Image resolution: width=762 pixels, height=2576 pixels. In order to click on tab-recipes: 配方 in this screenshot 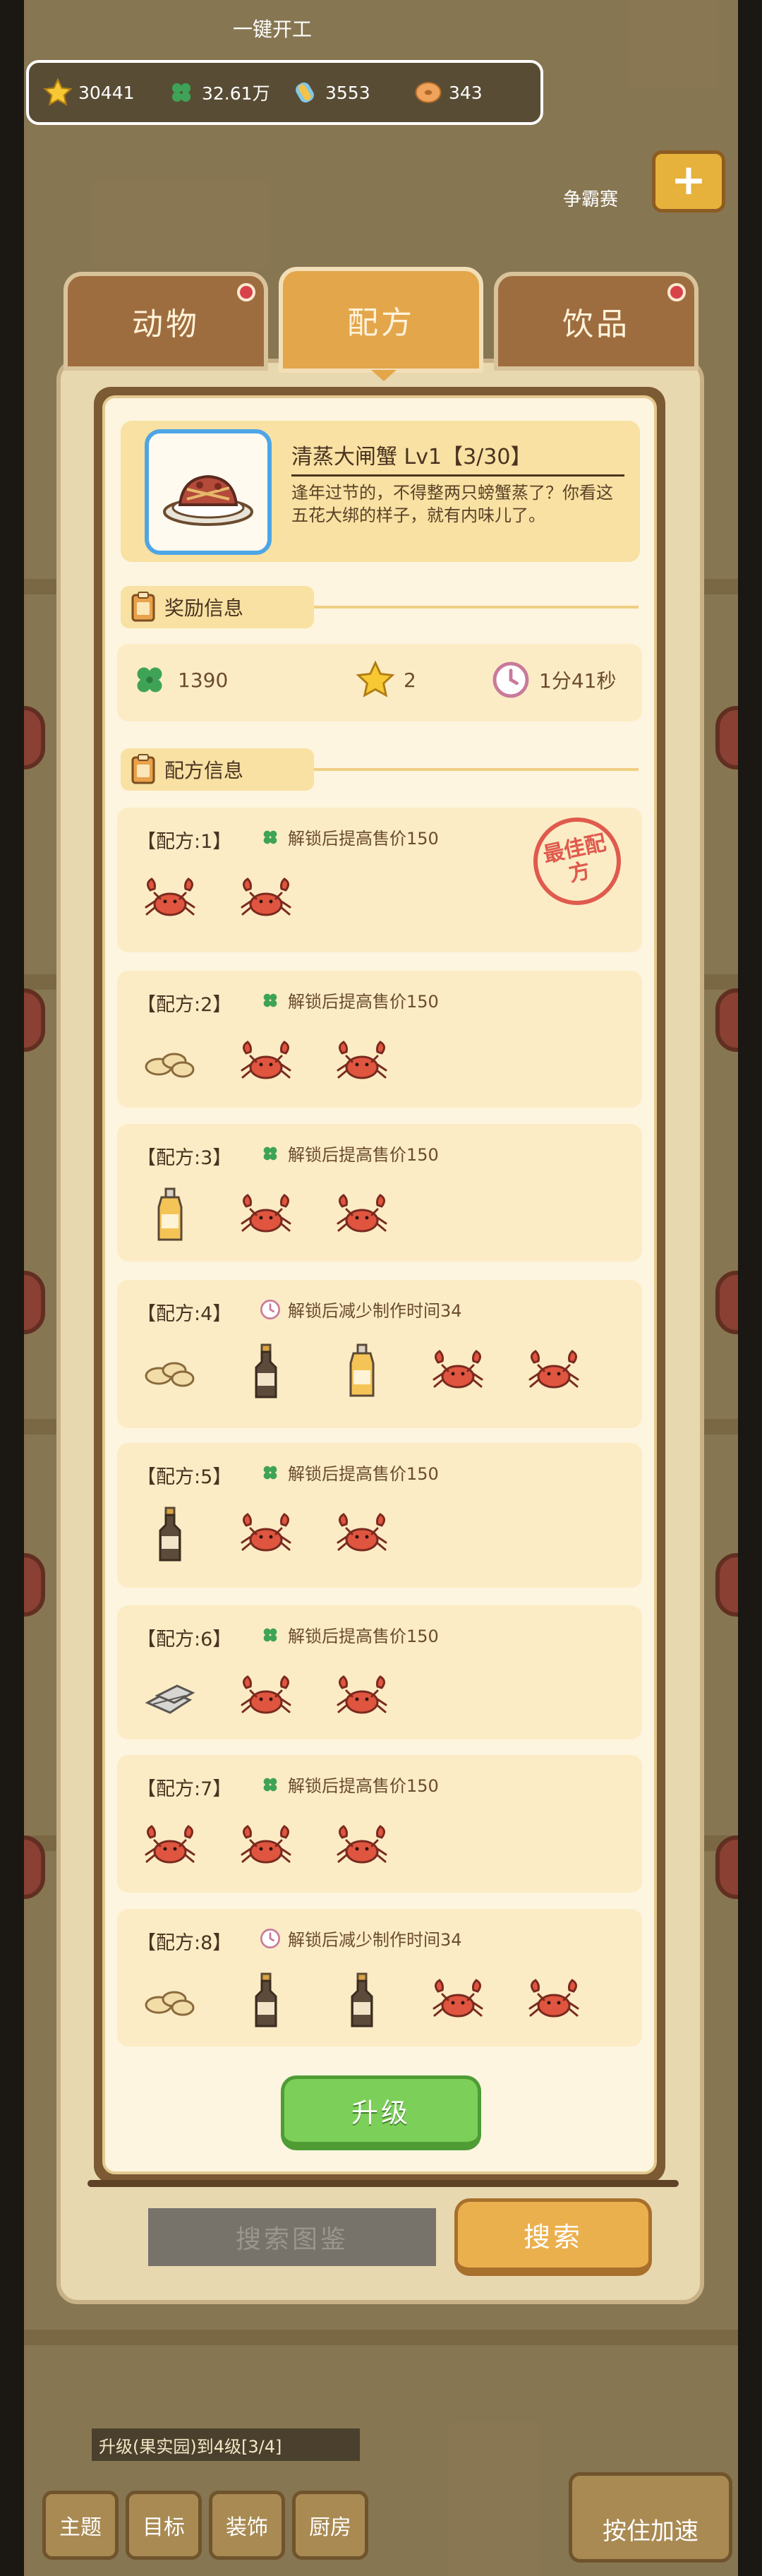, I will do `click(381, 320)`.